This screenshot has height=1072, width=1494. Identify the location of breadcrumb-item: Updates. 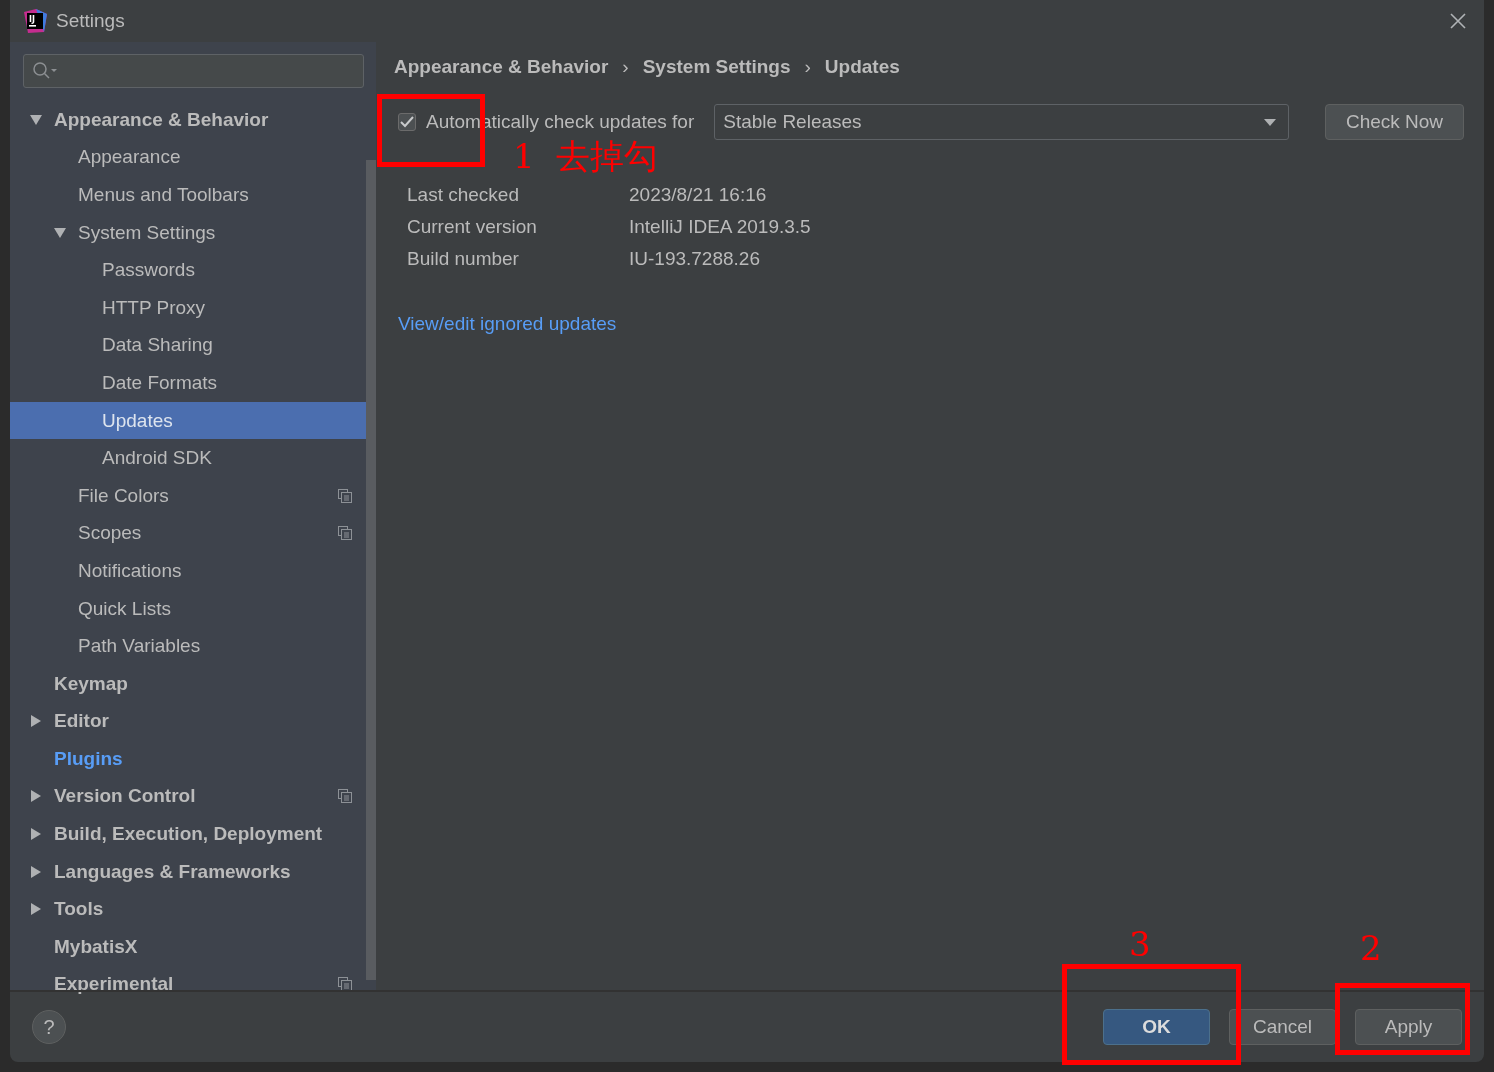
(862, 67).